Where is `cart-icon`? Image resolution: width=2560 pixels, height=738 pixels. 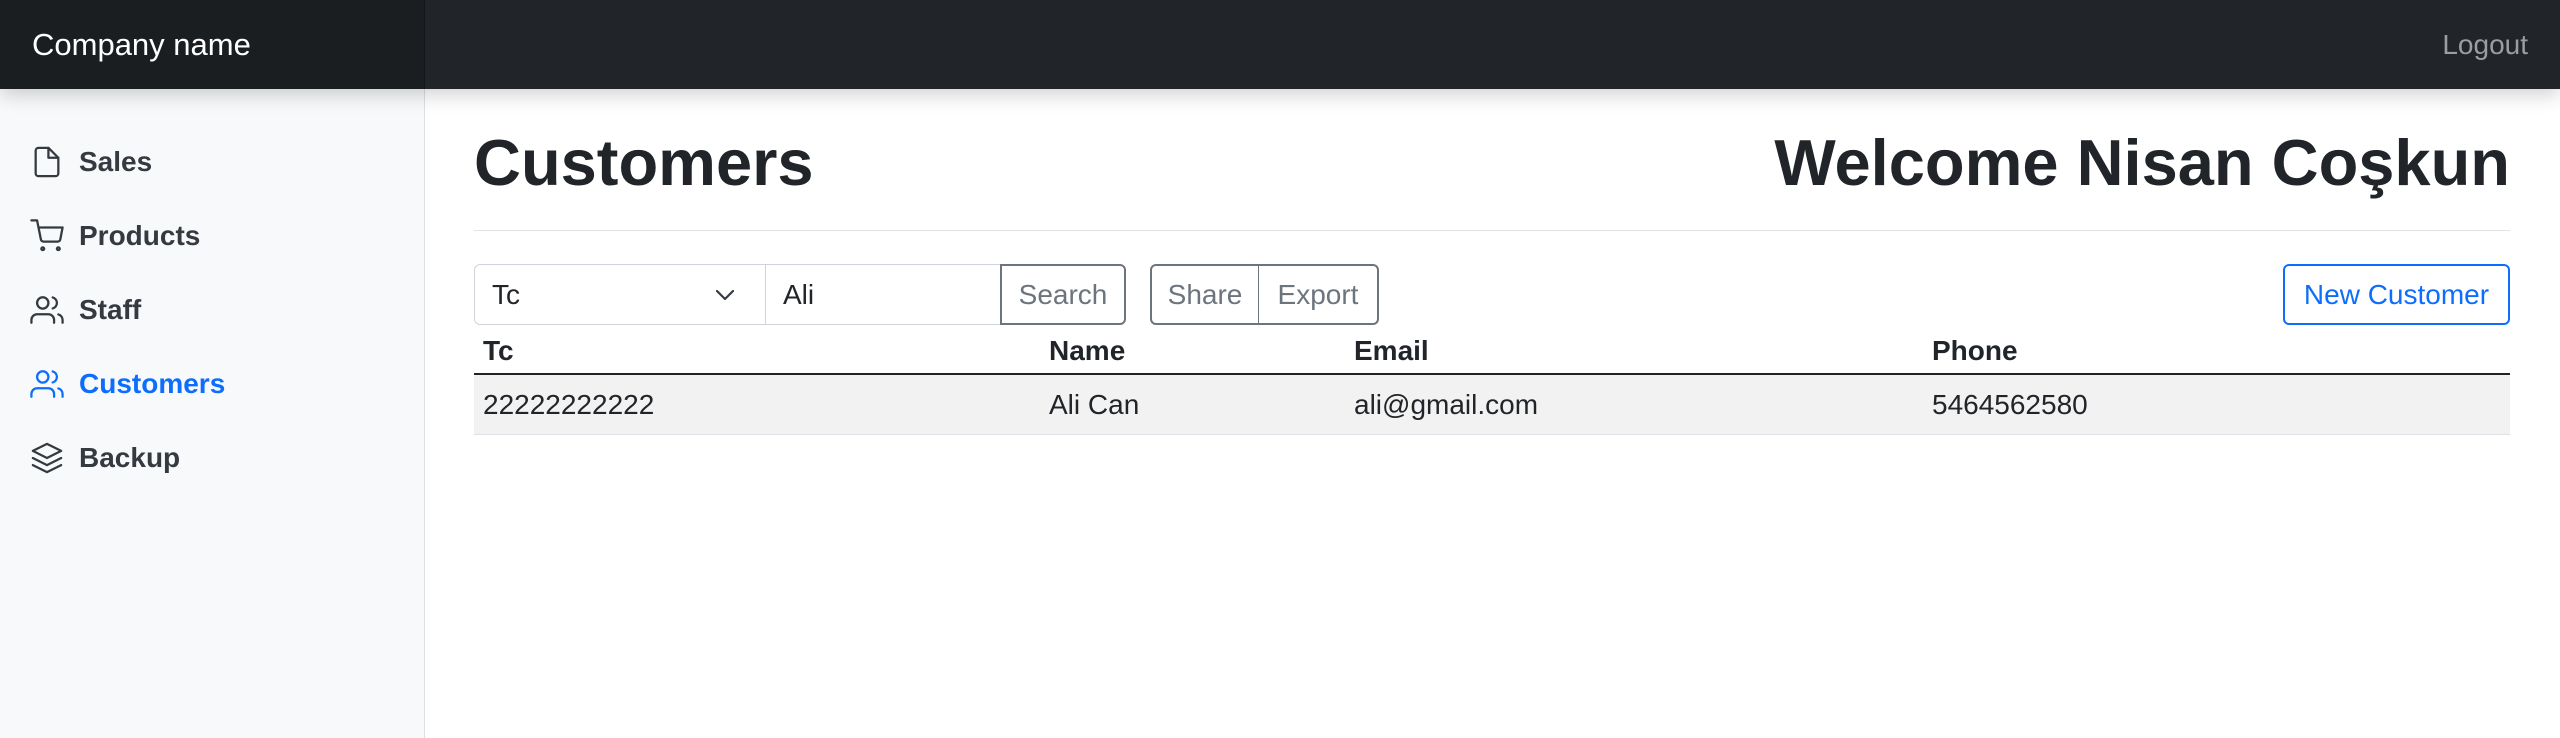
cart-icon is located at coordinates (47, 236).